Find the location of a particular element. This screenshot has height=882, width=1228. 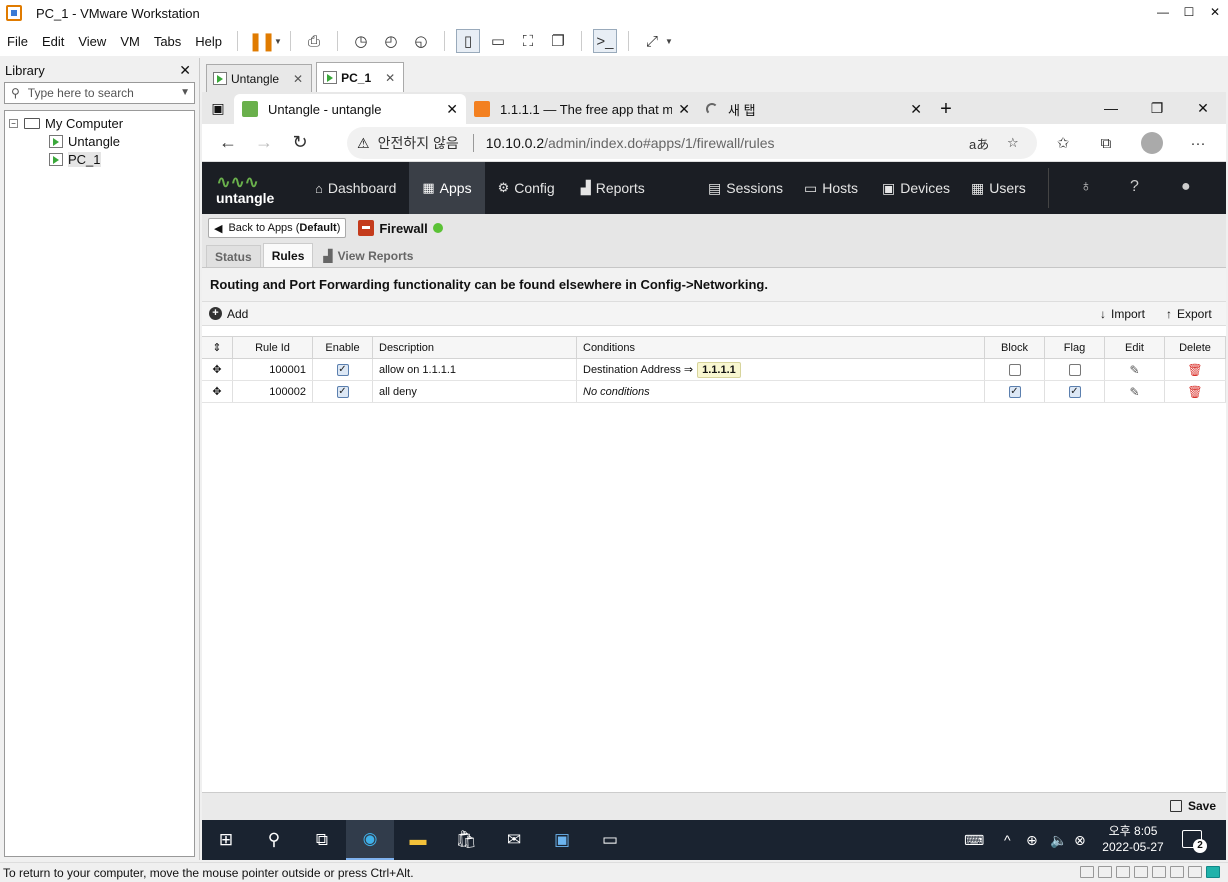

maximize-icon: ☐ is located at coordinates (1189, 12).